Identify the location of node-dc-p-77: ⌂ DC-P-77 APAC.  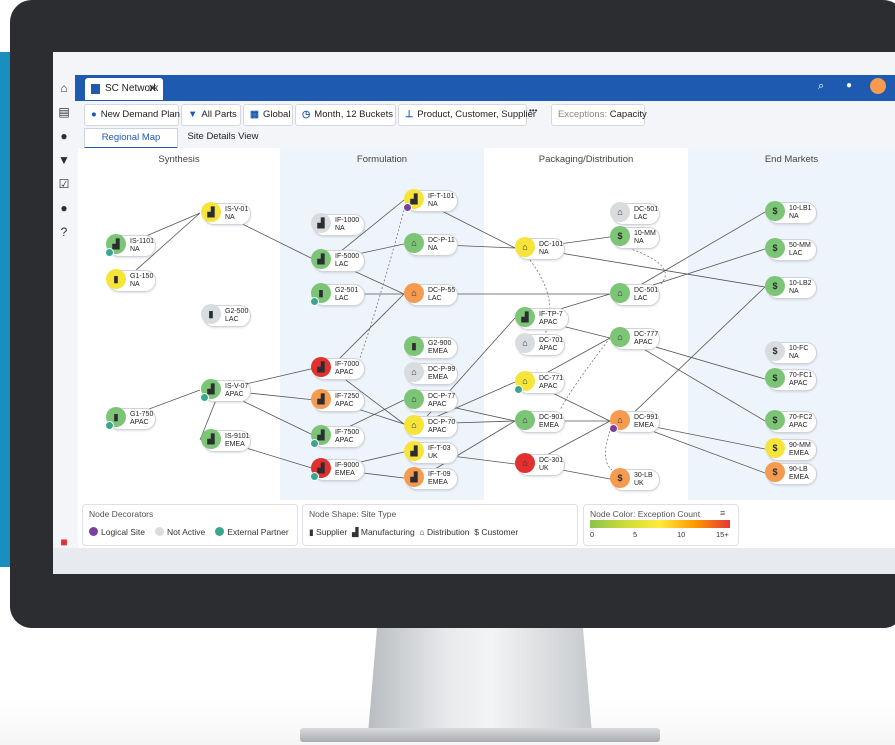
(431, 400).